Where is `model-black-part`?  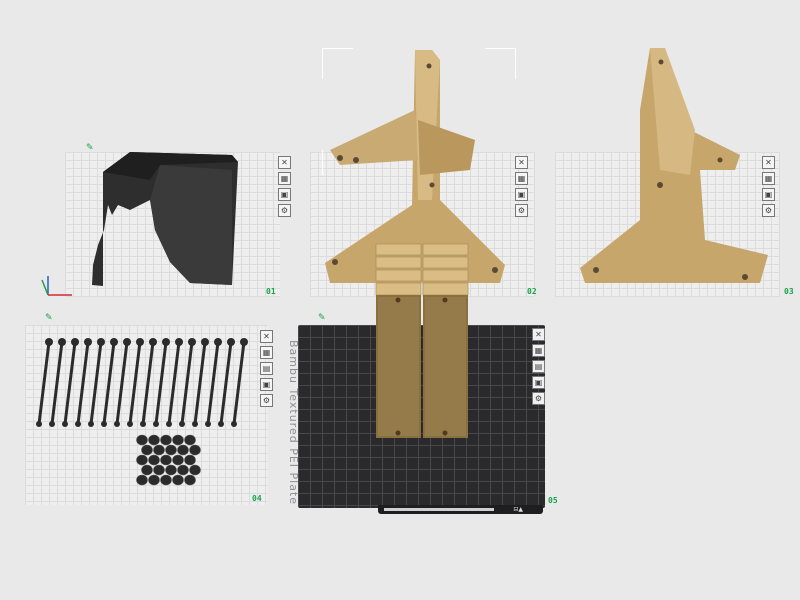
model-black-part is located at coordinates (165, 219).